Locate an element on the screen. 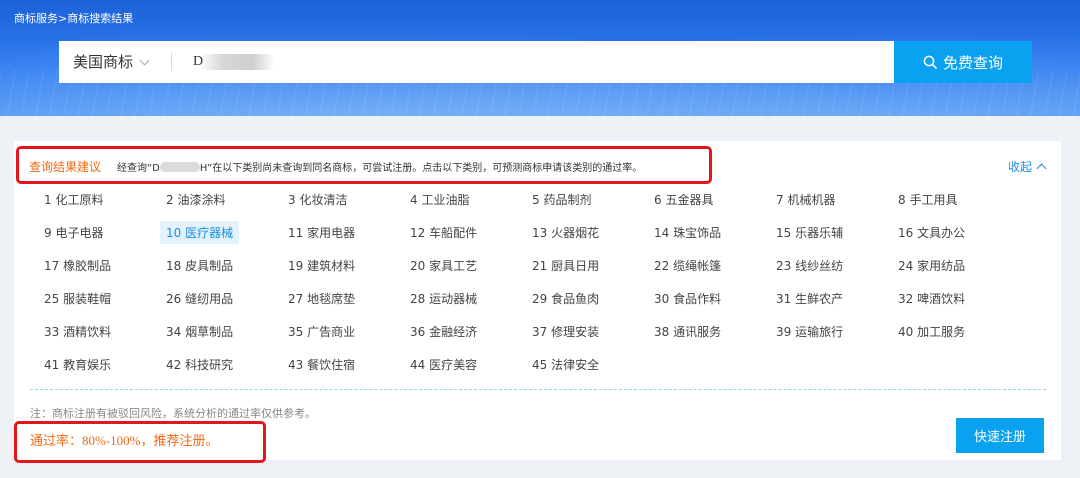 This screenshot has width=1080, height=478. category-item: 30 食品作料 is located at coordinates (703, 298).